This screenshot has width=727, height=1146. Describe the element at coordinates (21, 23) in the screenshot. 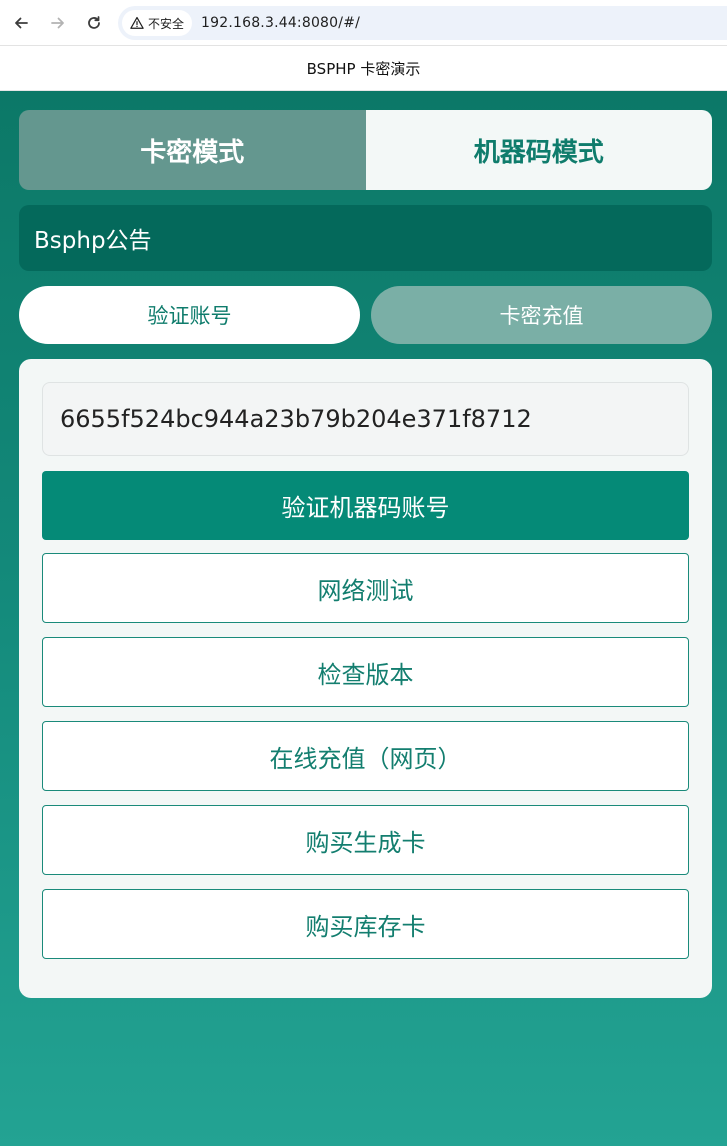

I see `back-arrow-icon` at that location.